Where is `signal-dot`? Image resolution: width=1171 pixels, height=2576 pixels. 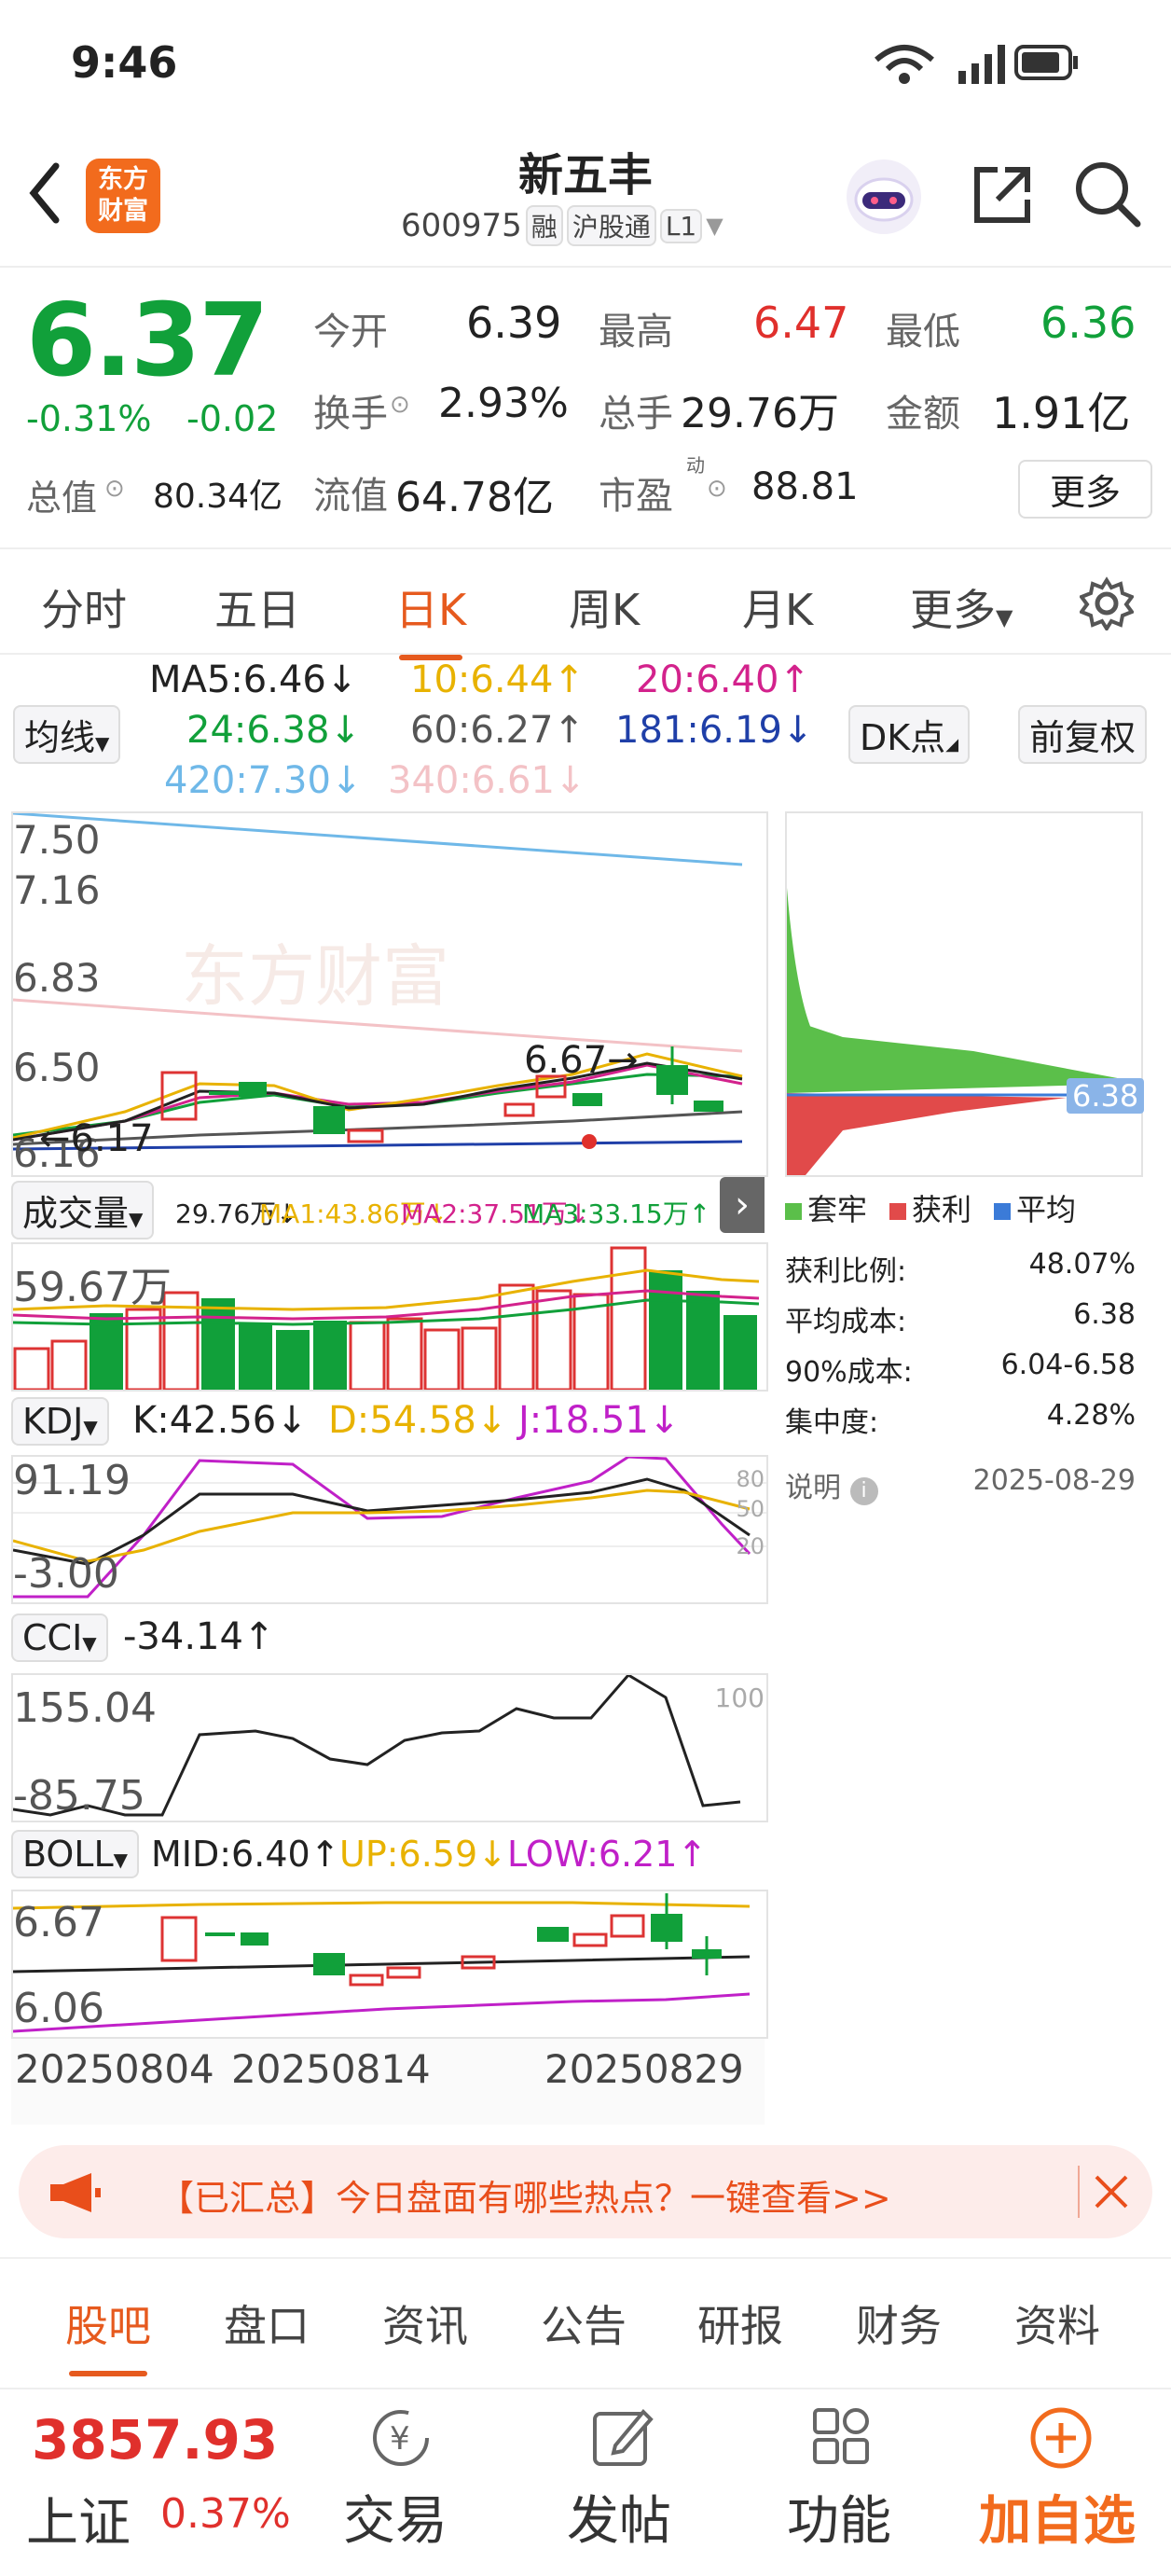
signal-dot is located at coordinates (589, 1141).